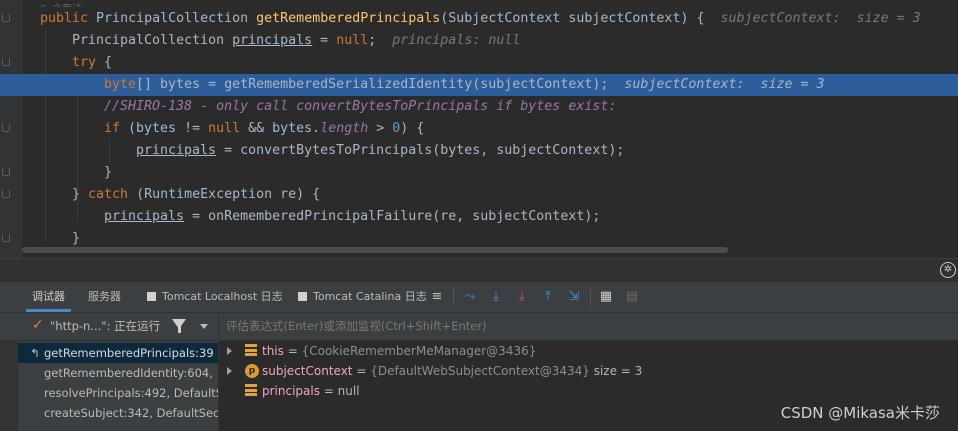  I want to click on inline-value-hint: principals: null, so click(456, 40).